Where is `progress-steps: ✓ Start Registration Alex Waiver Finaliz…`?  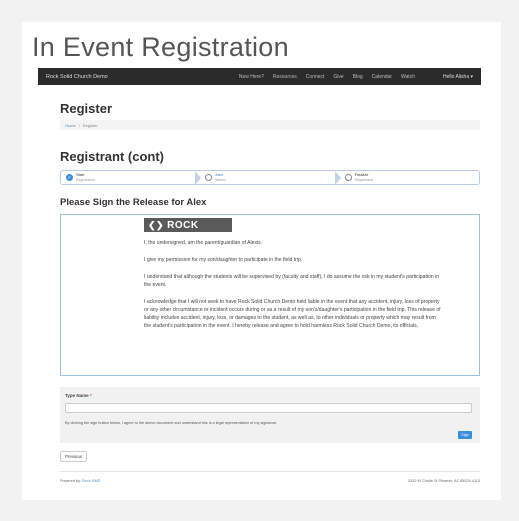
progress-steps: ✓ Start Registration Alex Waiver Finaliz… is located at coordinates (270, 177).